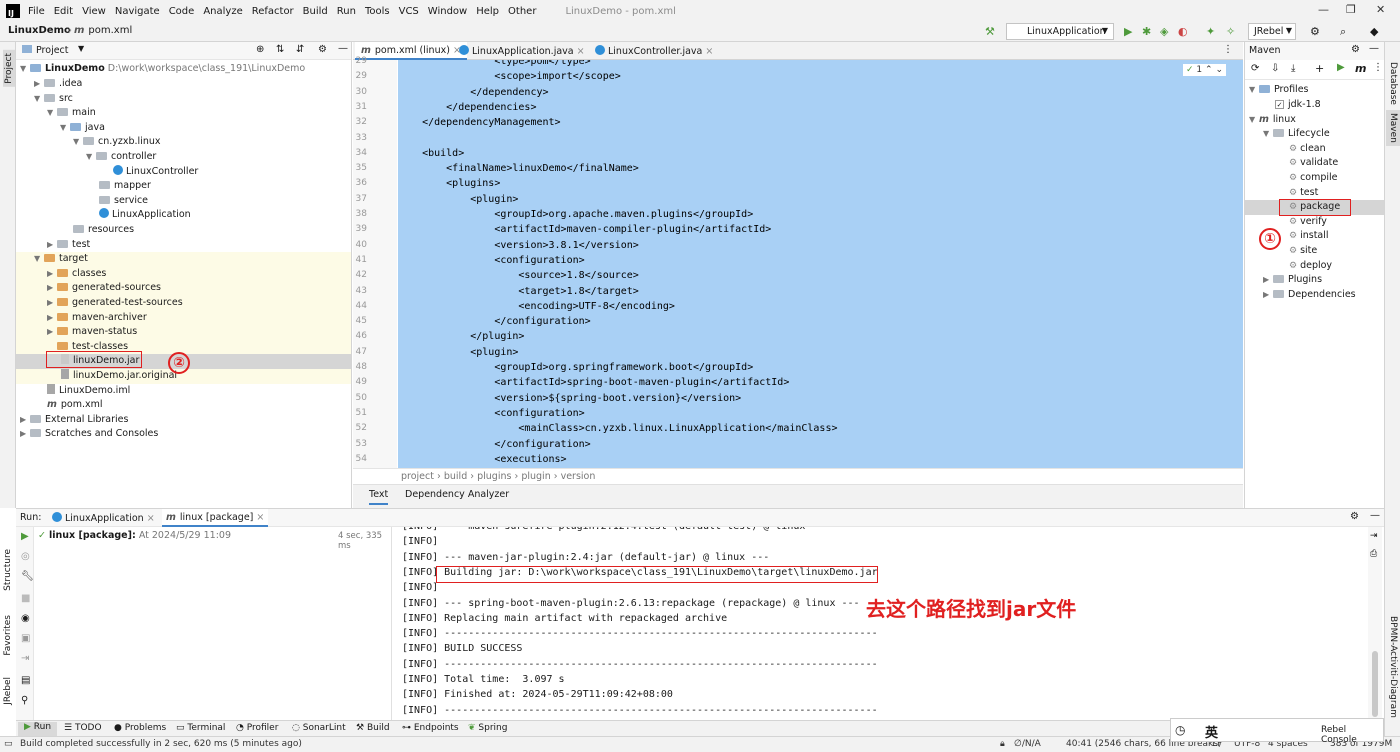  What do you see at coordinates (53, 99) in the screenshot?
I see `tree-item-src: ▼ src` at bounding box center [53, 99].